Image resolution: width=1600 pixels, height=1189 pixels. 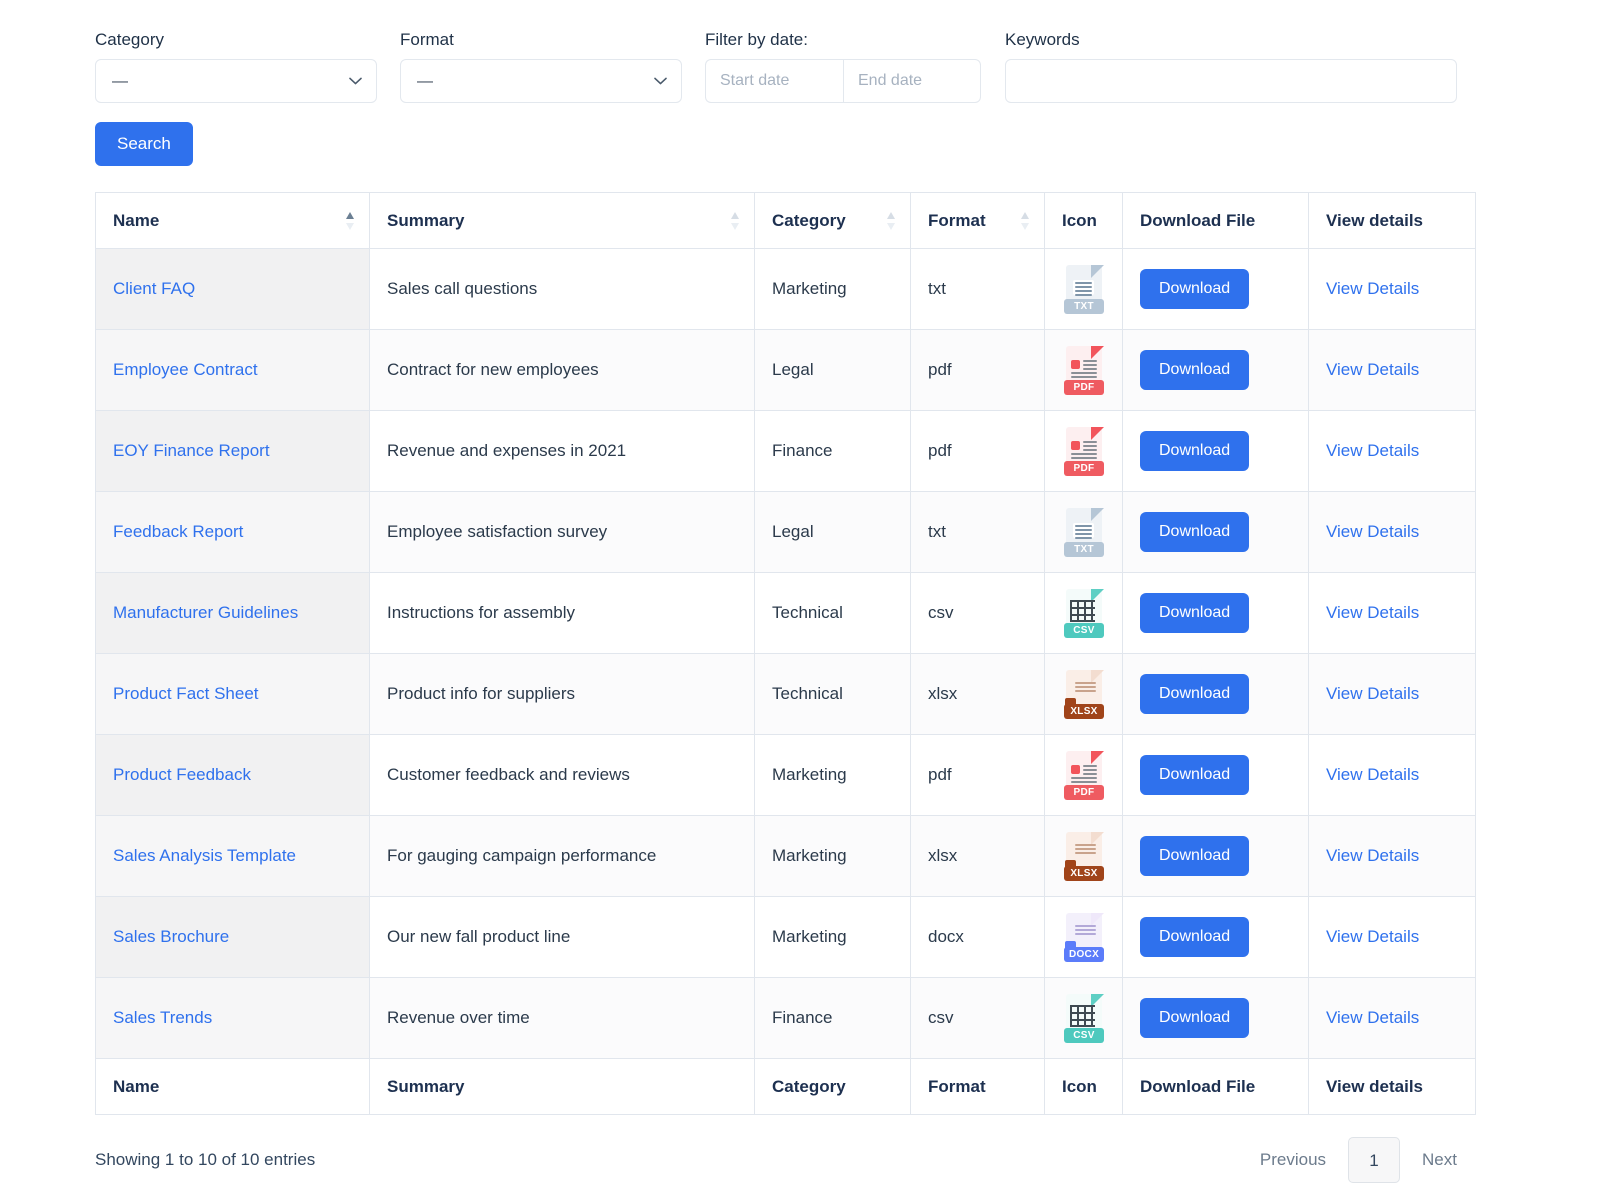 I want to click on search-button: Search, so click(x=144, y=144).